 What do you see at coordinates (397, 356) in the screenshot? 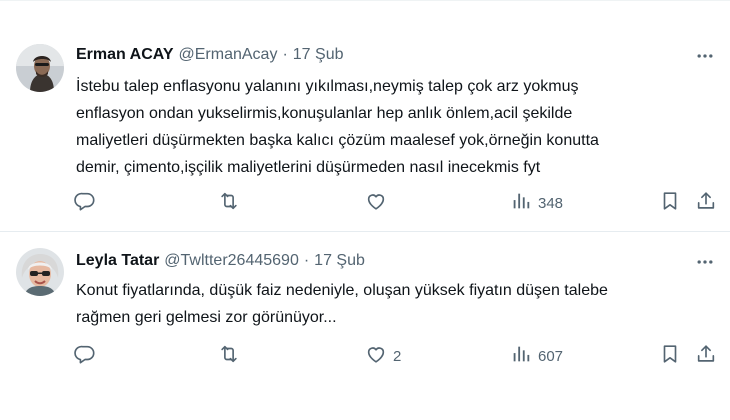
I see `like-count: 2` at bounding box center [397, 356].